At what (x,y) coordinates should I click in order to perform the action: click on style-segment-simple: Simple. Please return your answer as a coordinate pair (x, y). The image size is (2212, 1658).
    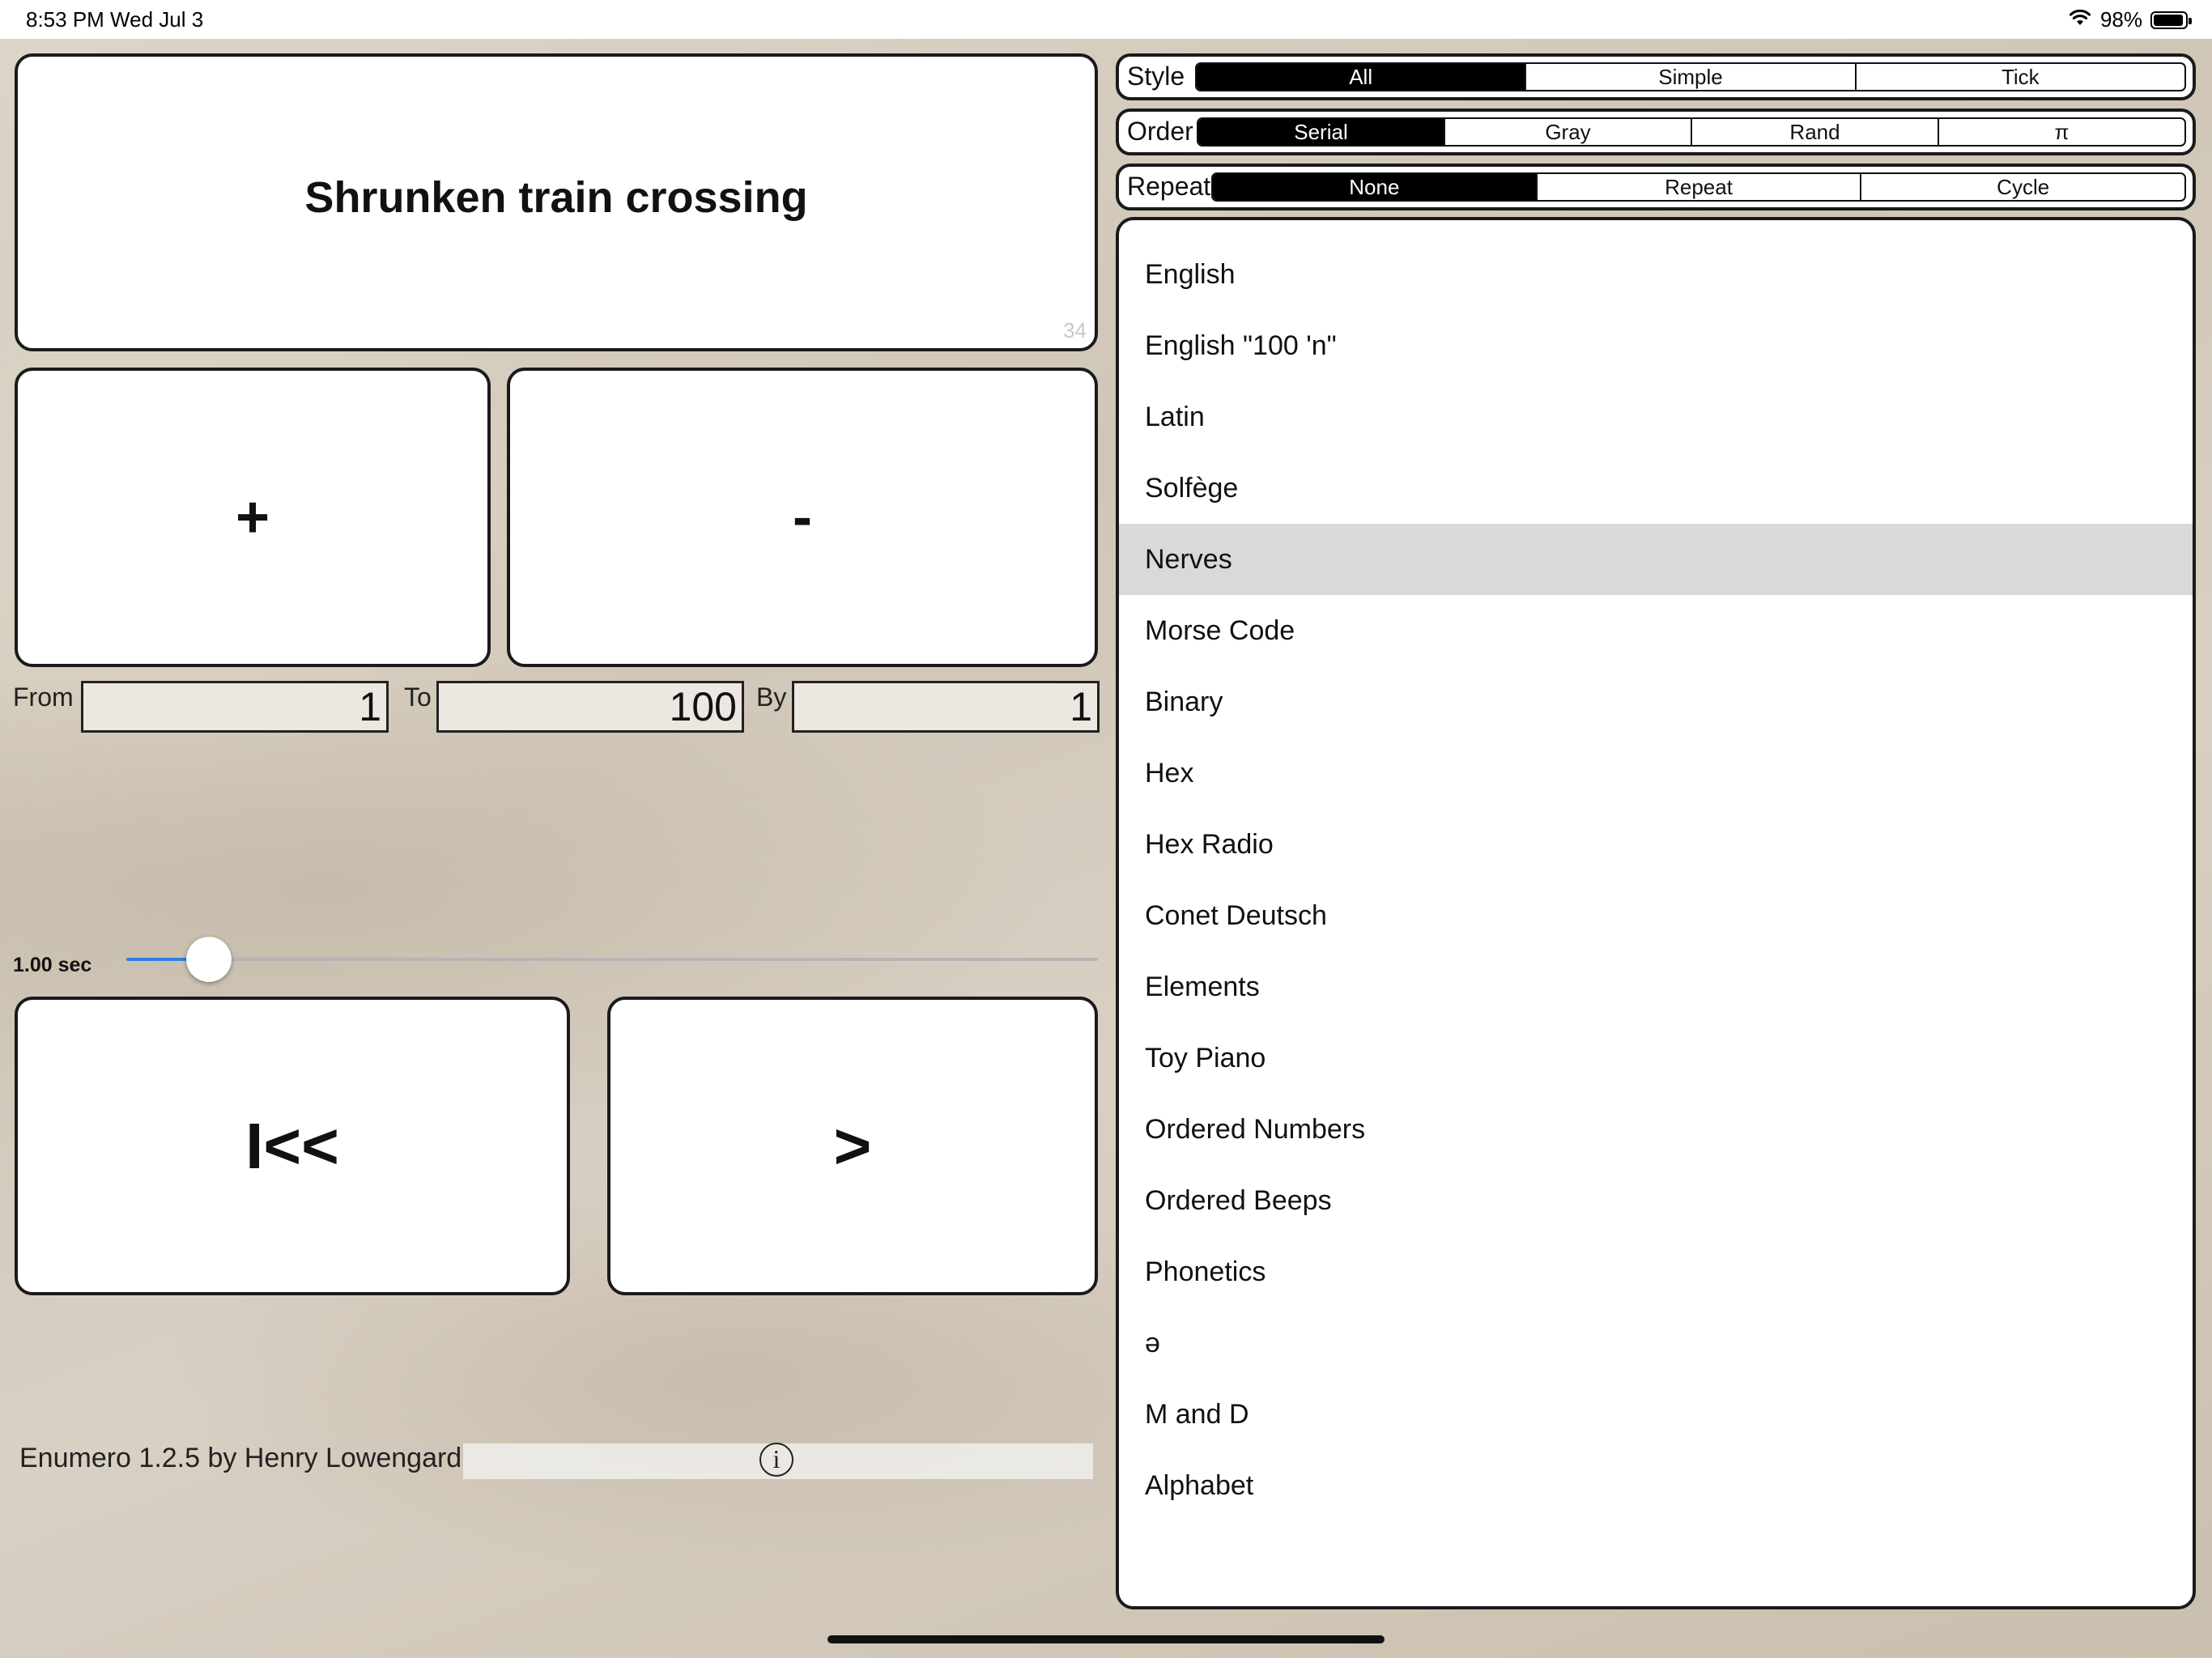
    Looking at the image, I should click on (1690, 77).